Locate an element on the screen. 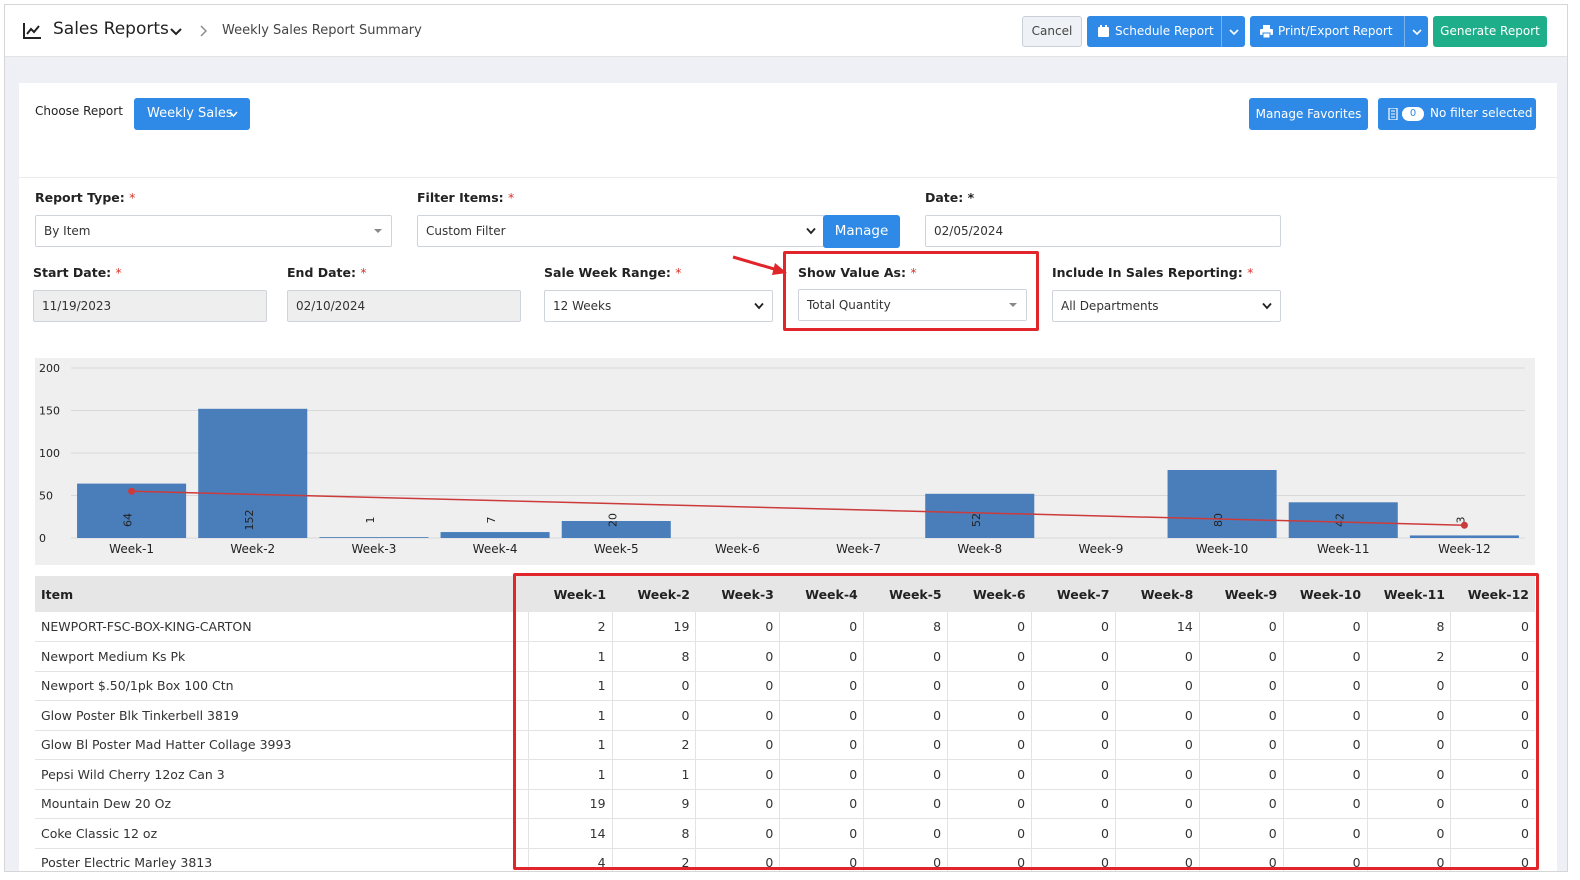 The width and height of the screenshot is (1580, 880). week-column-header: Week-3 is located at coordinates (737, 594).